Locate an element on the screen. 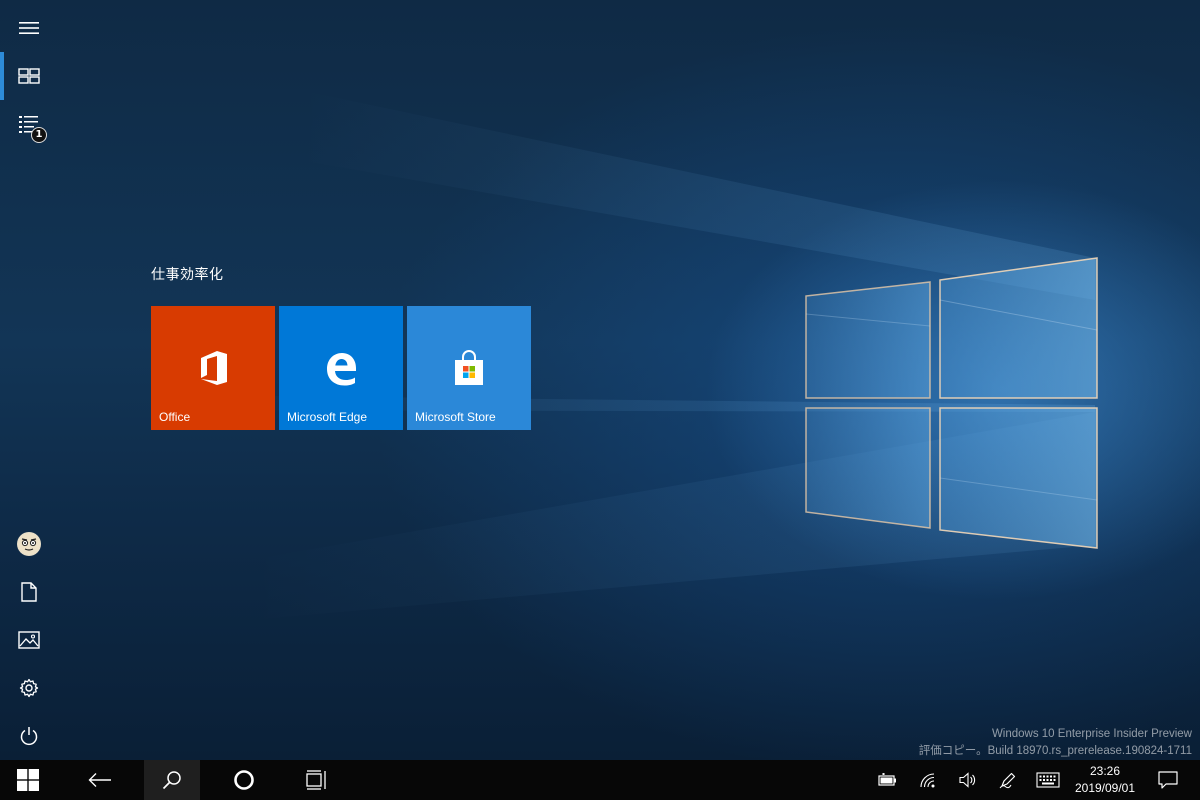  tile-microsoft-store-label: Microsoft Store is located at coordinates (455, 417).